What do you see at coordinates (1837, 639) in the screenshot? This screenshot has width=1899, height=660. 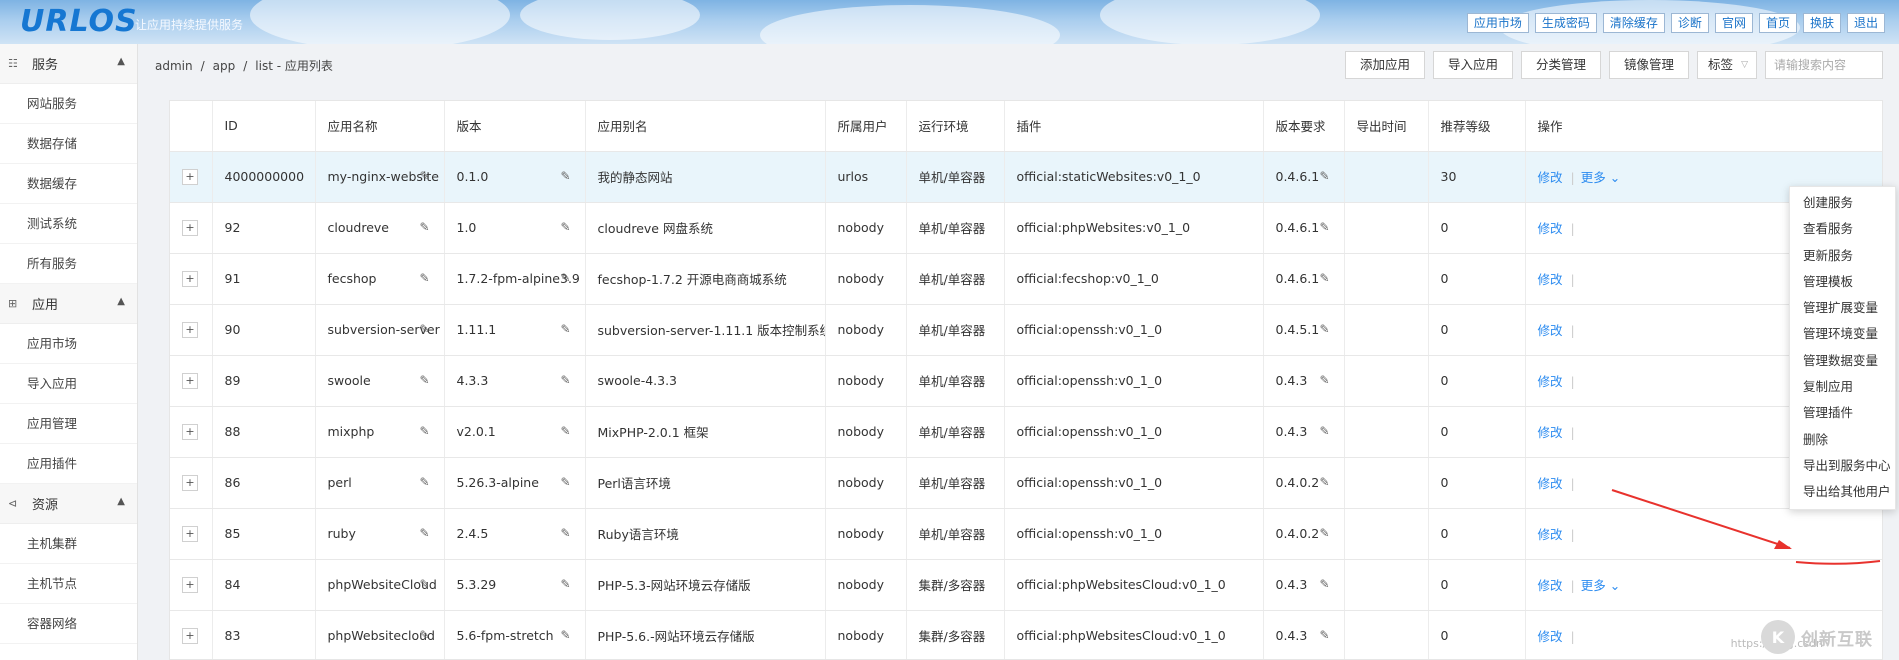 I see `brand-name: 创新互联` at bounding box center [1837, 639].